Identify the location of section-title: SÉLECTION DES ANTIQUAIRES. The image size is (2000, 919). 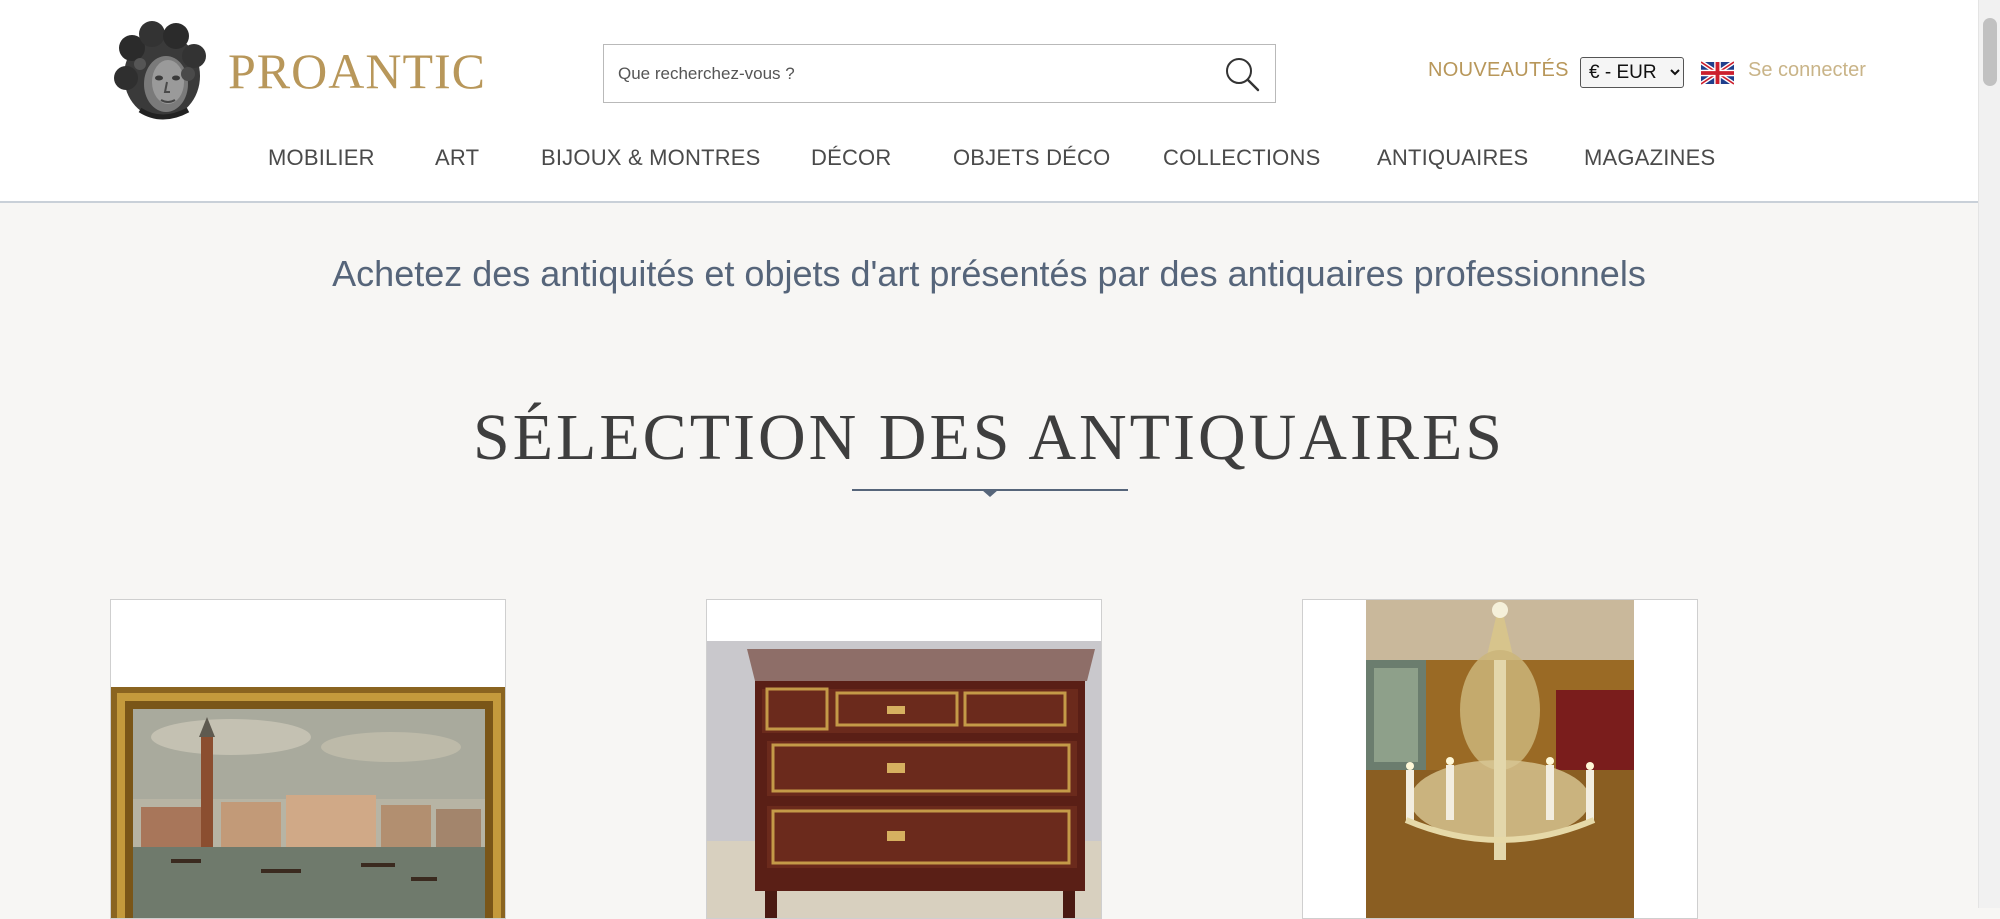
(989, 437).